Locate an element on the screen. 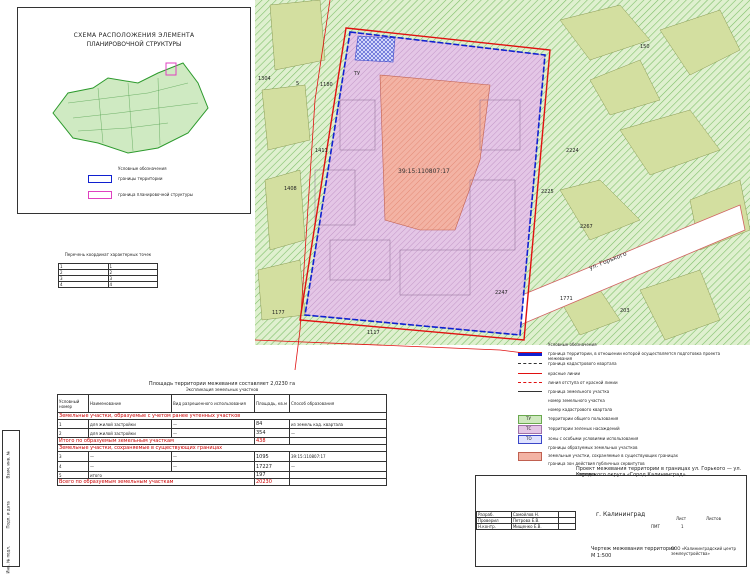 The width and height of the screenshot is (750, 574). cadastral-center-label: 39:15:110807:17 is located at coordinates (424, 171).